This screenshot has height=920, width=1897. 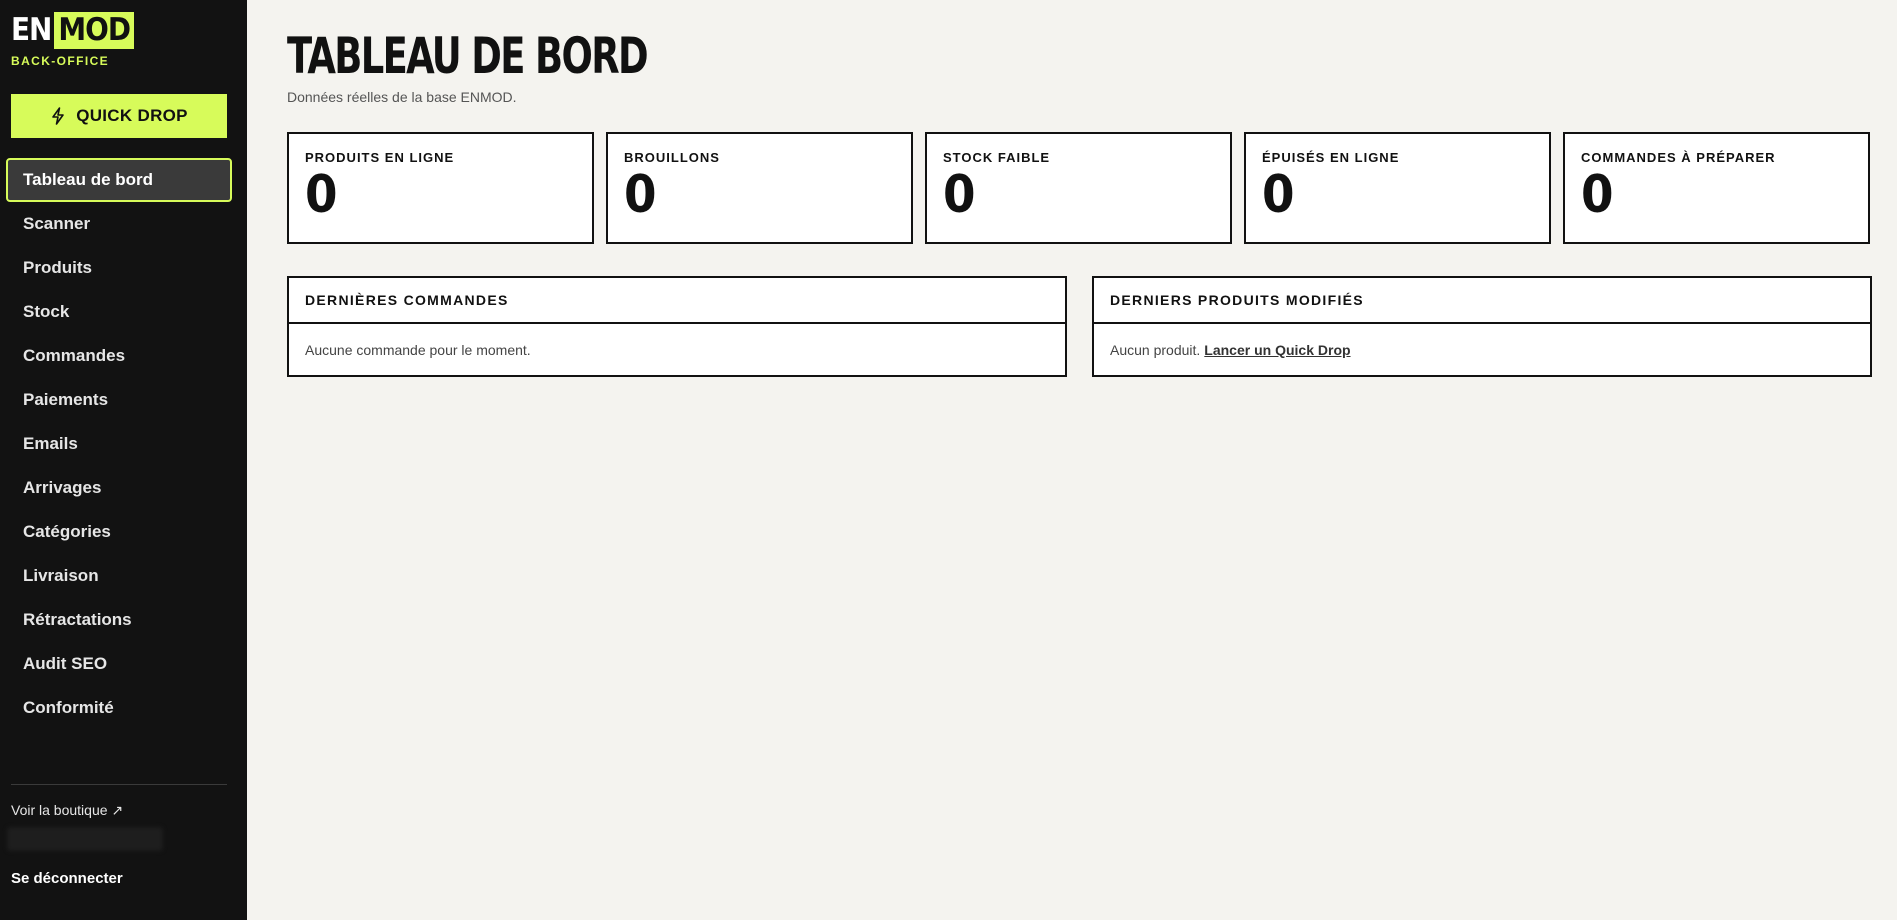 I want to click on logo-mod: MOD, so click(x=94, y=30).